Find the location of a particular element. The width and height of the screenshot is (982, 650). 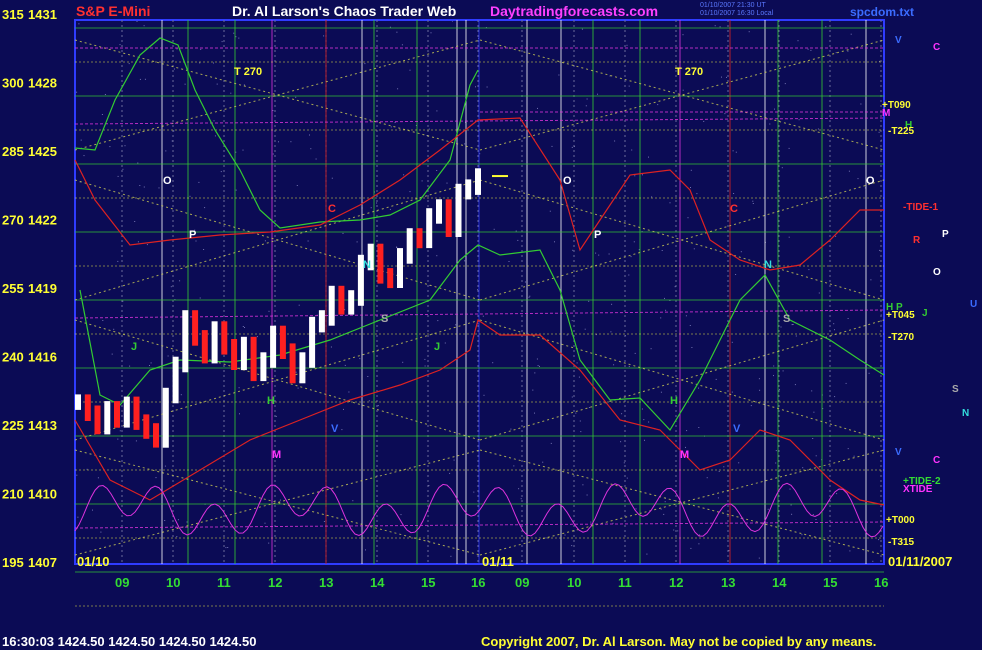

green-flux-curve is located at coordinates (276, 133).